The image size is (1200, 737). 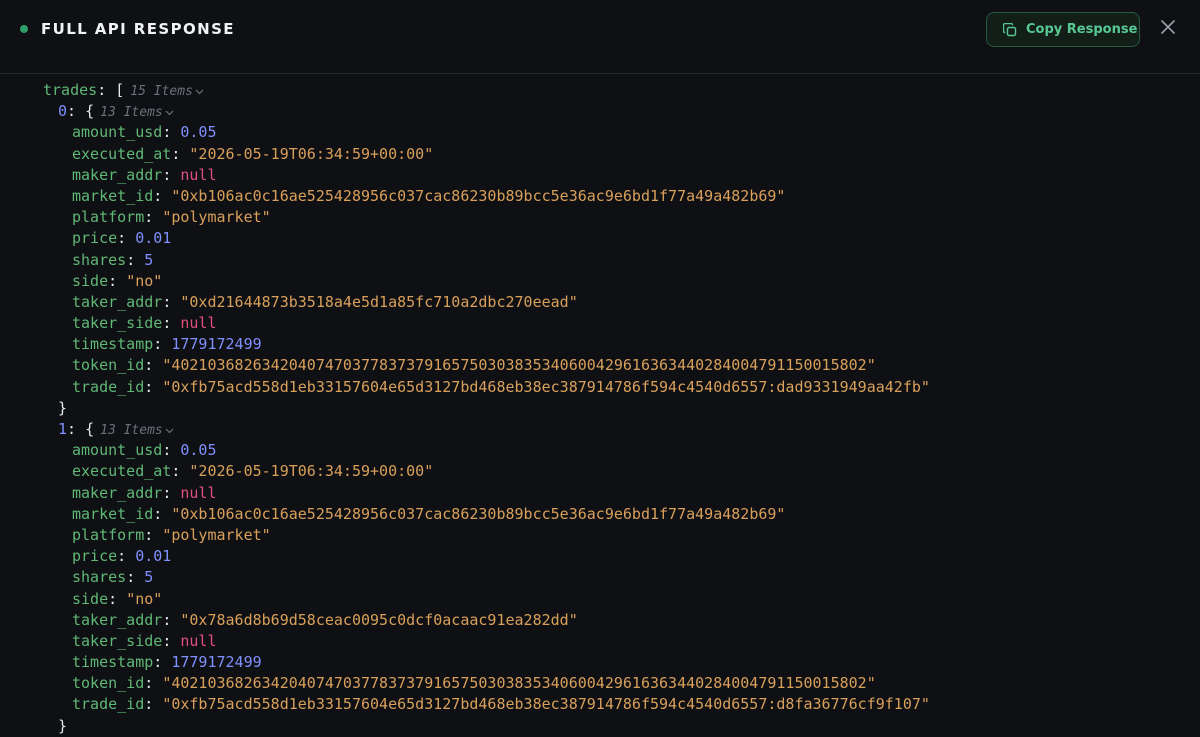 What do you see at coordinates (600, 111) in the screenshot?
I see `json-object-line: 0: {13 Items` at bounding box center [600, 111].